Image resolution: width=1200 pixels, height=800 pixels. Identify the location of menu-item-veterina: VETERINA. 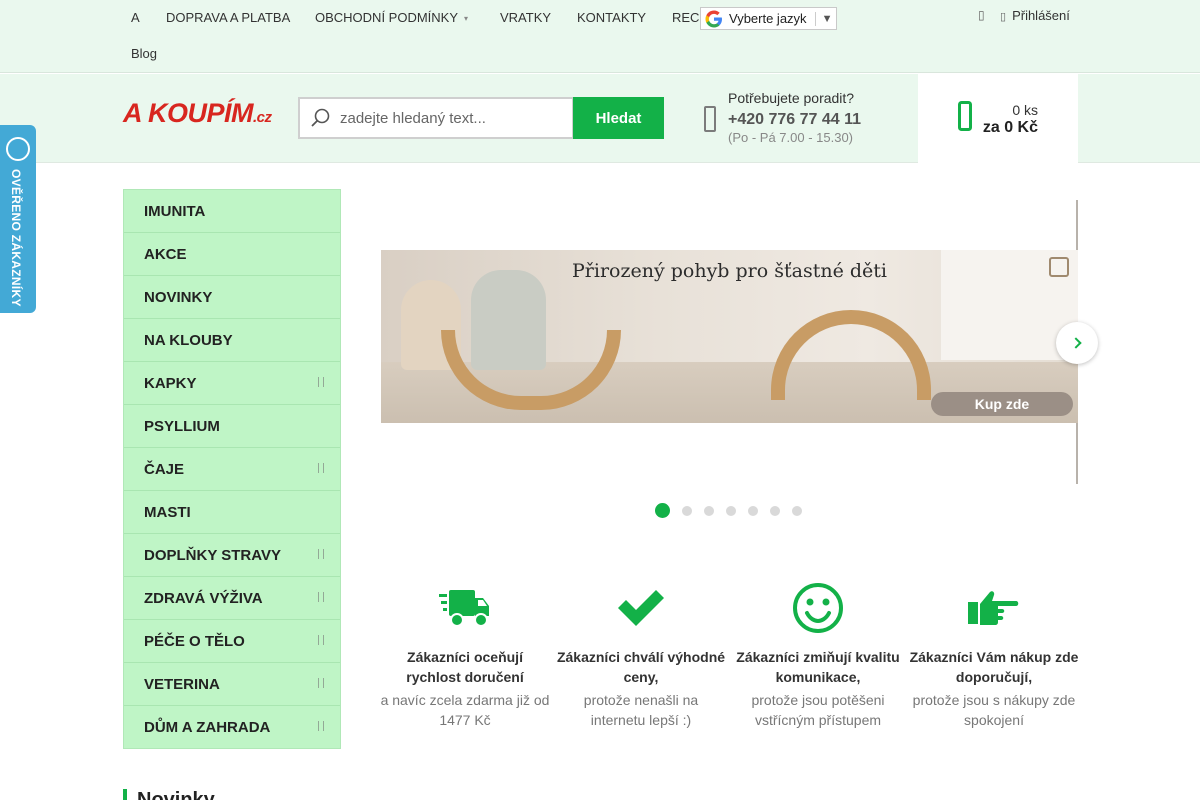
(232, 684).